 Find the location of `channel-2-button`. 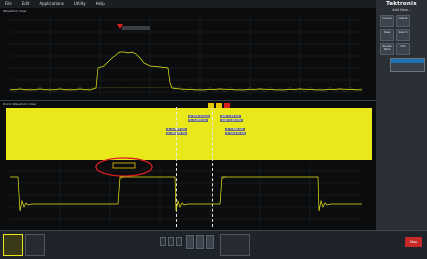

channel-2-button is located at coordinates (163, 241).